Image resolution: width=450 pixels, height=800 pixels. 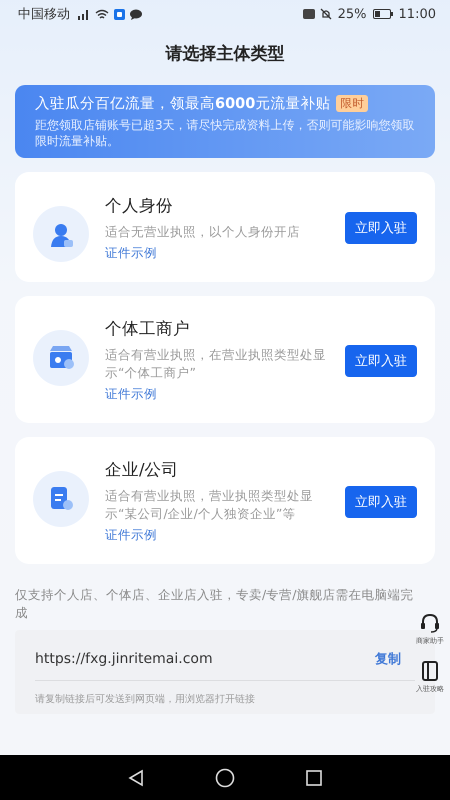 I want to click on person-icon, so click(x=61, y=234).